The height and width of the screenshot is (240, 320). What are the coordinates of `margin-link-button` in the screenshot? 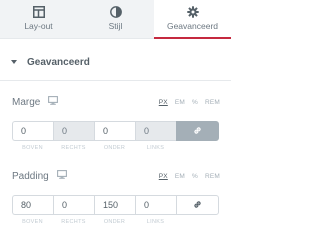 It's located at (197, 131).